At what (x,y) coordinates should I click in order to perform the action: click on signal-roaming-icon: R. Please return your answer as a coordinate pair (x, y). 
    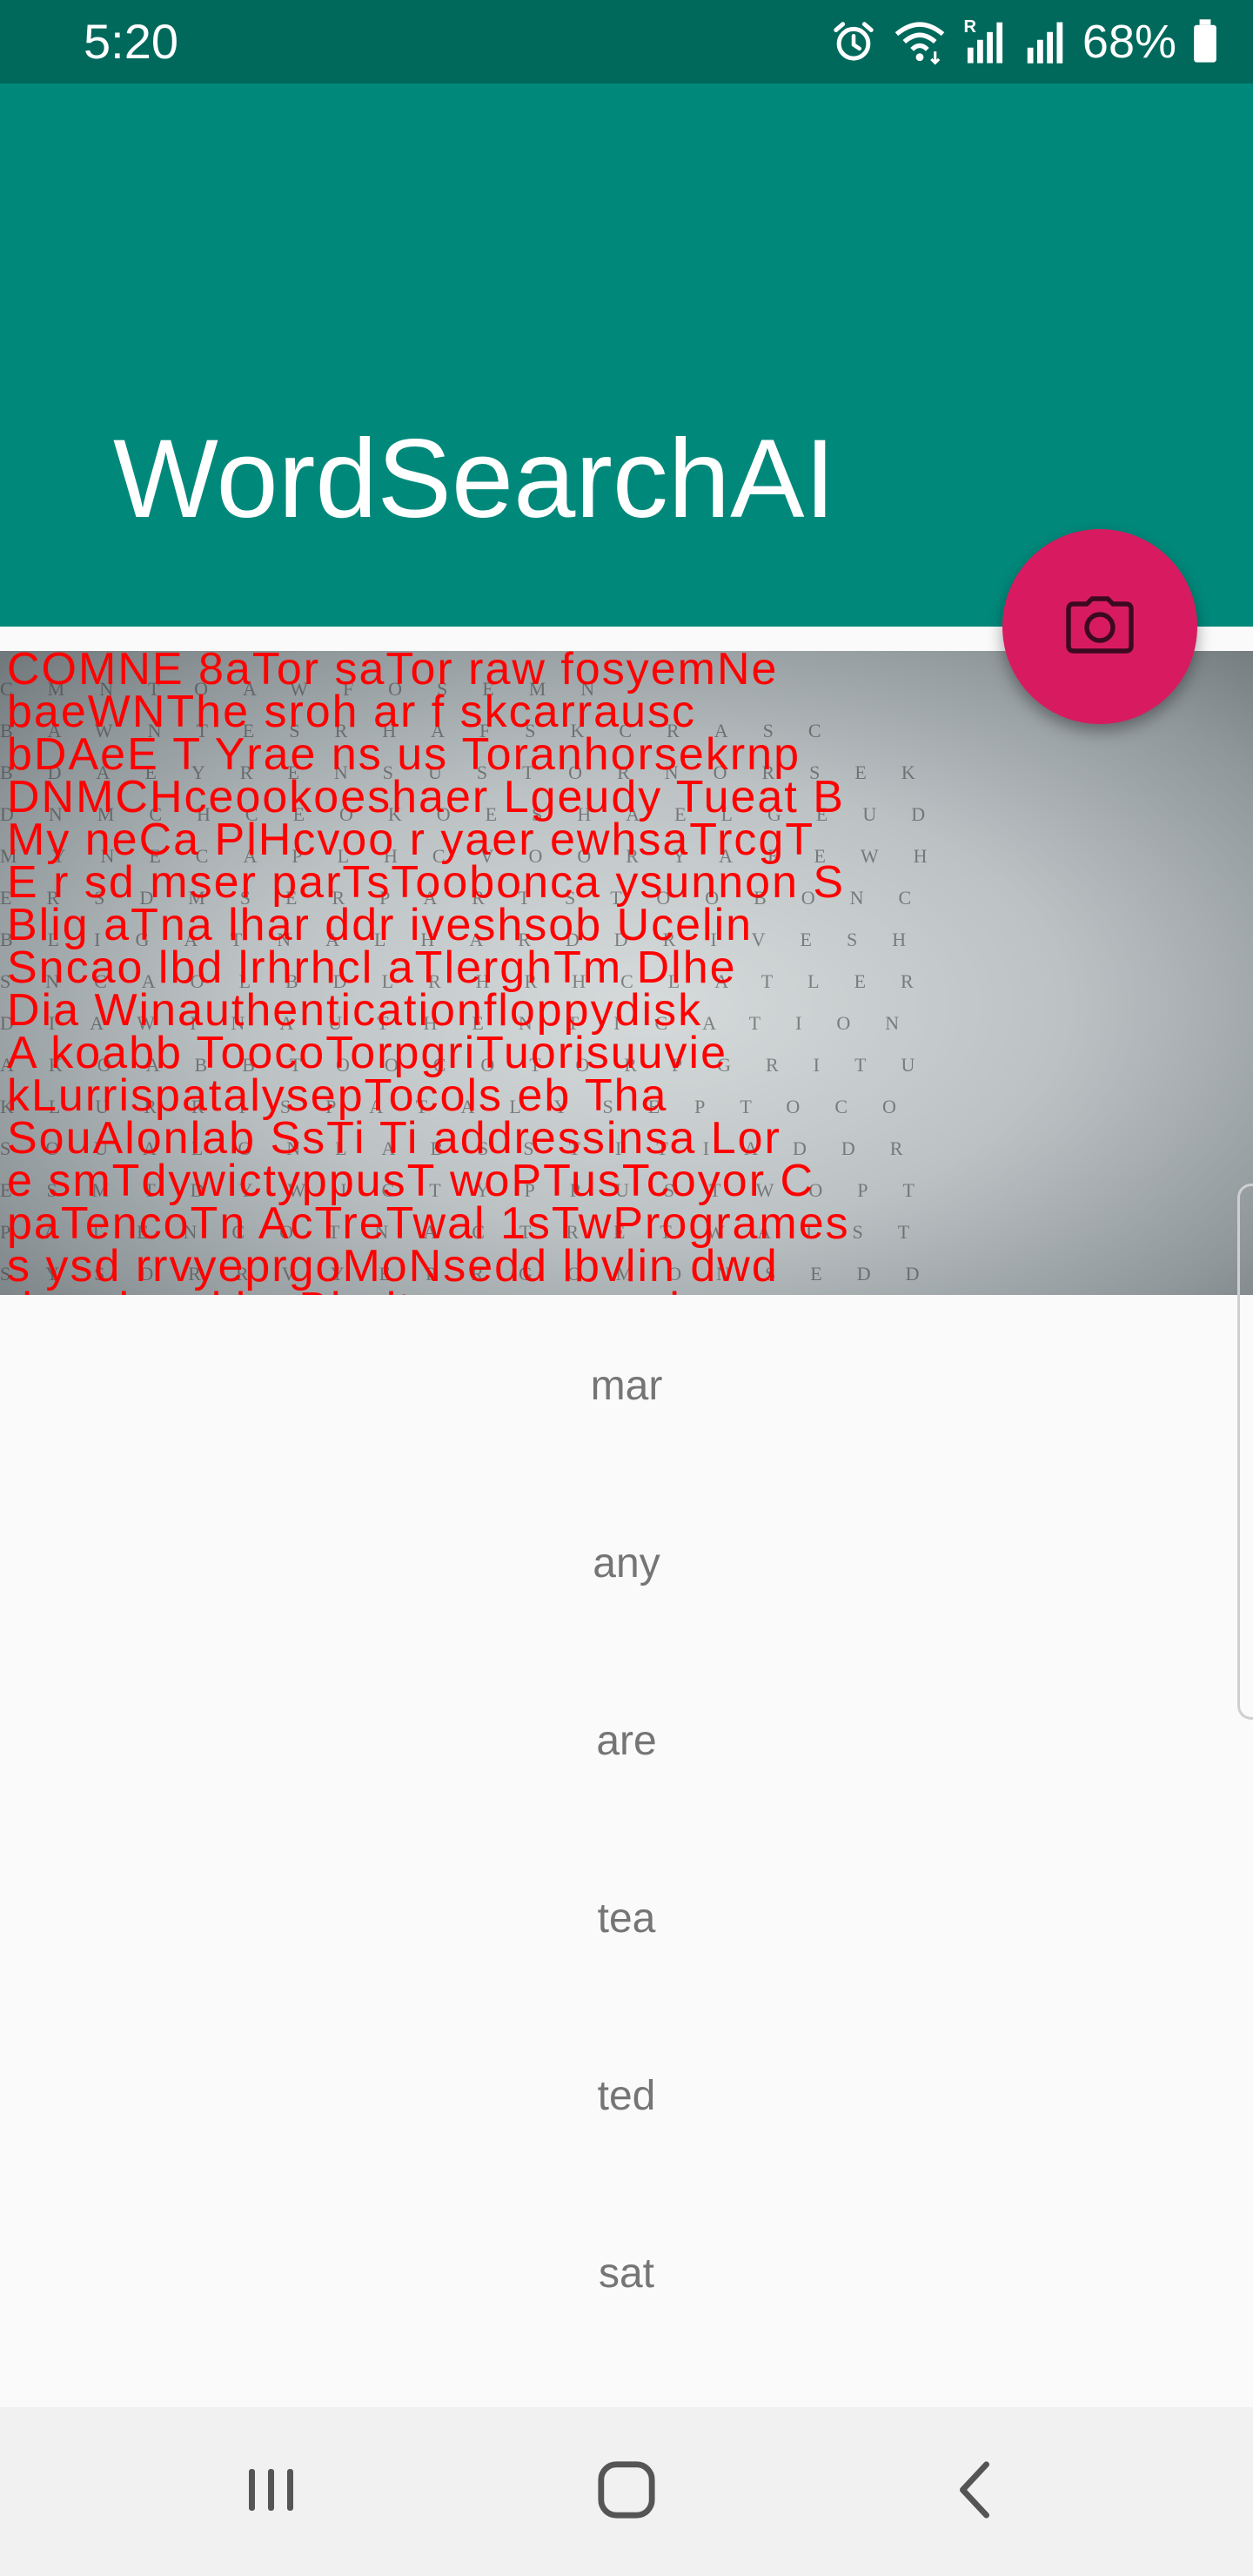
    Looking at the image, I should click on (985, 42).